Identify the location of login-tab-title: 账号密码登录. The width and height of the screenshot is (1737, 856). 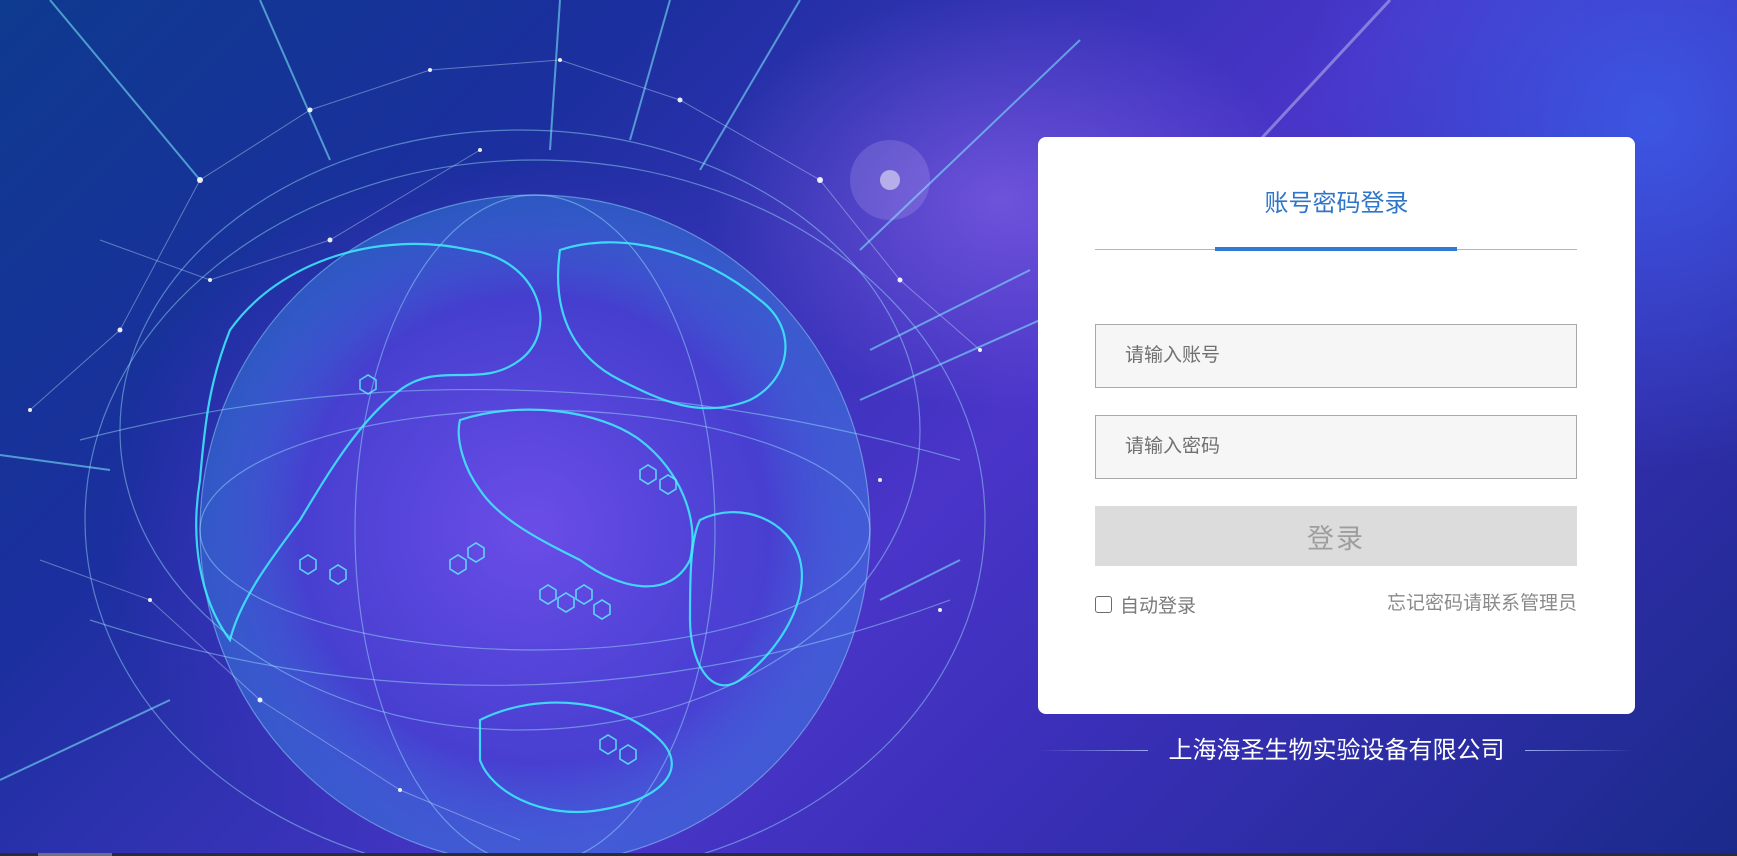
(1336, 200).